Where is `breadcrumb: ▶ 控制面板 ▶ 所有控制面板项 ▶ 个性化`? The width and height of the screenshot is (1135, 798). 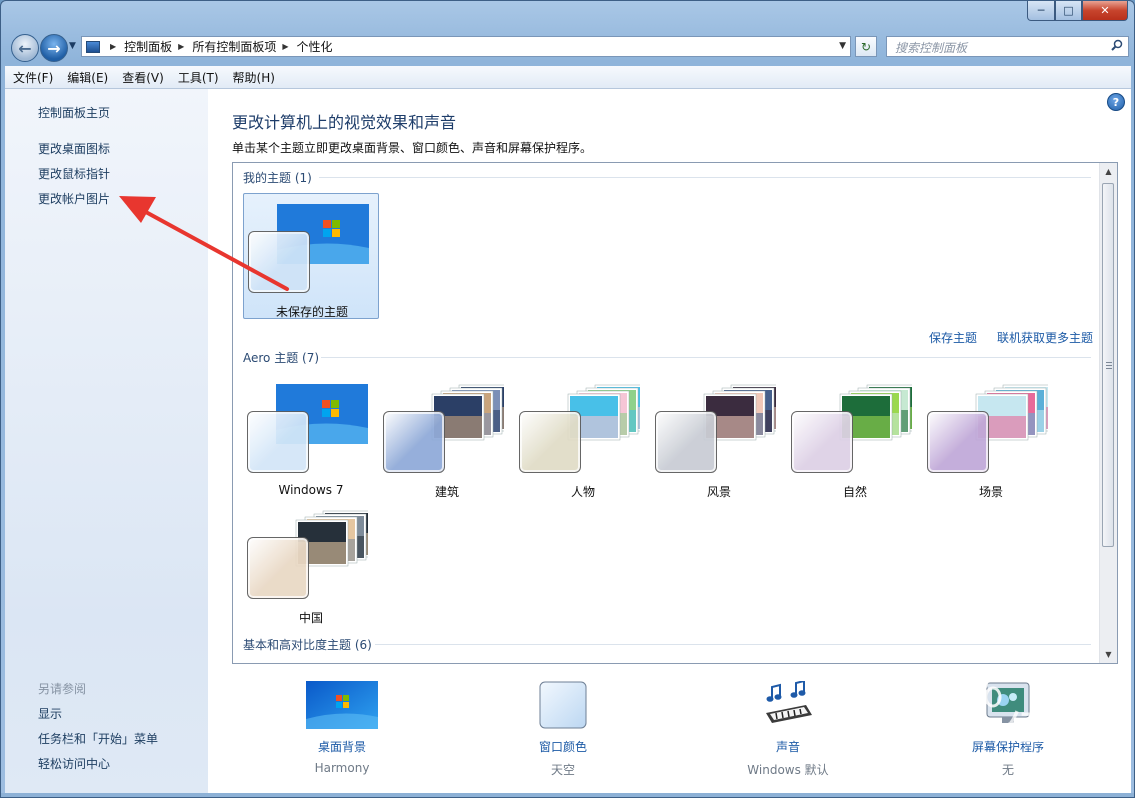 breadcrumb: ▶ 控制面板 ▶ 所有控制面板项 ▶ 个性化 is located at coordinates (218, 46).